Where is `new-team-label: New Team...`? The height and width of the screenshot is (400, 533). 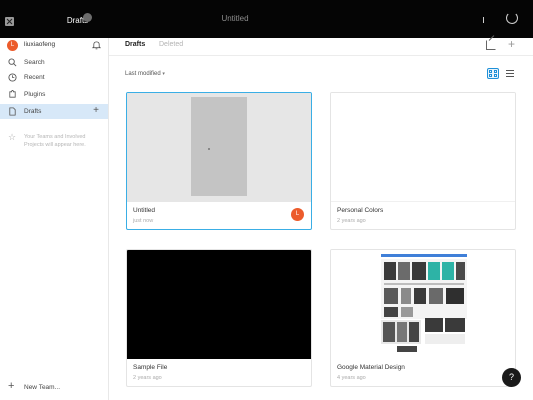
new-team-label: New Team... is located at coordinates (42, 387).